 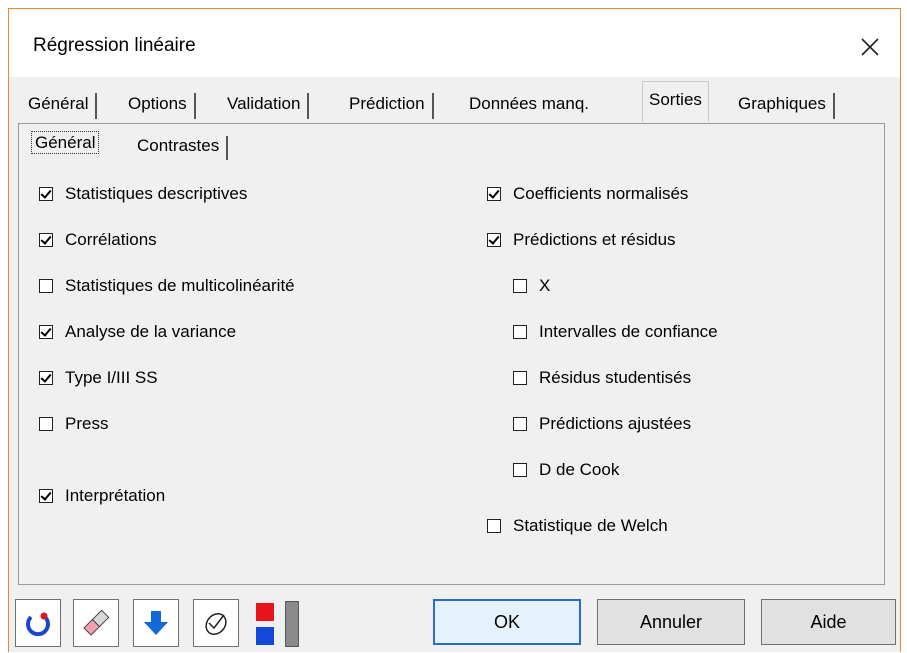 What do you see at coordinates (545, 285) in the screenshot?
I see `checkbox-label: X` at bounding box center [545, 285].